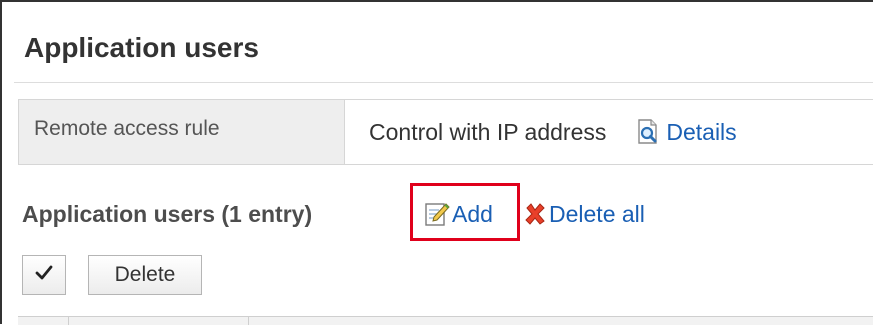  What do you see at coordinates (701, 131) in the screenshot?
I see `details-label: Details` at bounding box center [701, 131].